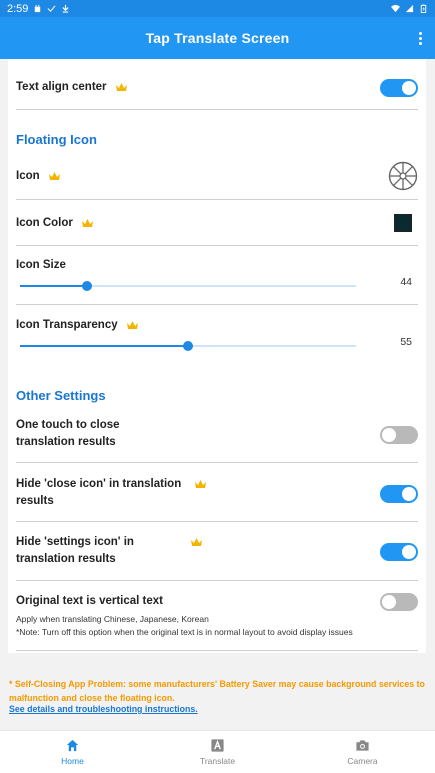 Image resolution: width=435 pixels, height=773 pixels. What do you see at coordinates (44, 223) in the screenshot?
I see `icon-color-label: Icon Color` at bounding box center [44, 223].